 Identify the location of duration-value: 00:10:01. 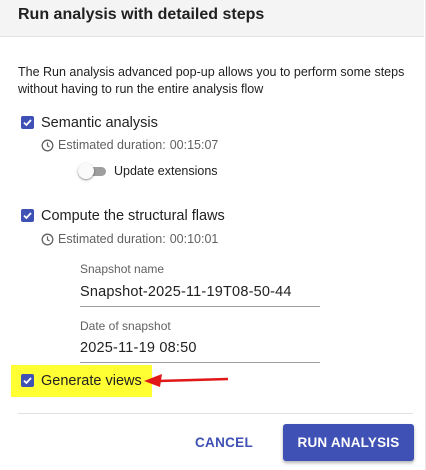
(194, 239).